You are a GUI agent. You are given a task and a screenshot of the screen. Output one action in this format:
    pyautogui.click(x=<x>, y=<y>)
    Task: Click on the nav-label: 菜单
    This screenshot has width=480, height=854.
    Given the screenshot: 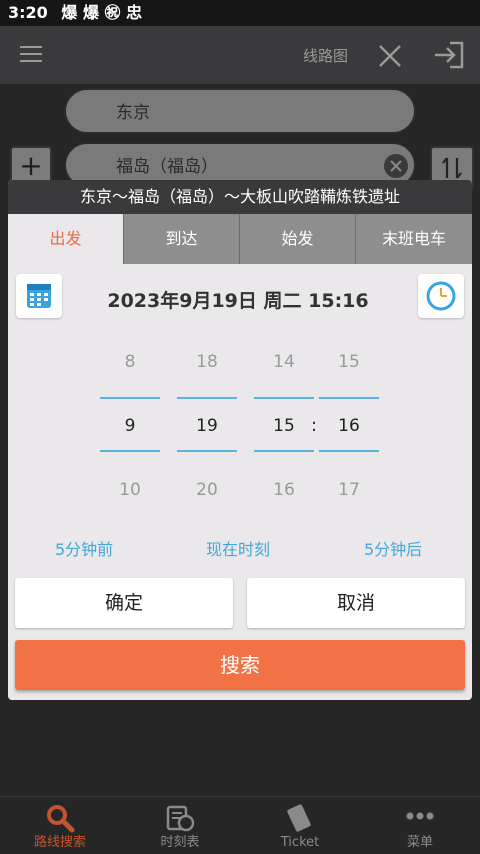 What is the action you would take?
    pyautogui.click(x=419, y=842)
    